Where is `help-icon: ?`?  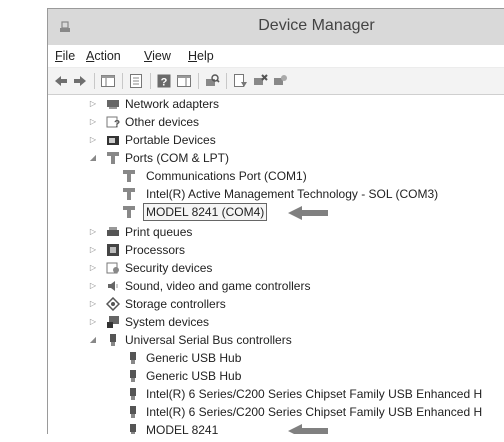
help-icon: ? is located at coordinates (164, 81).